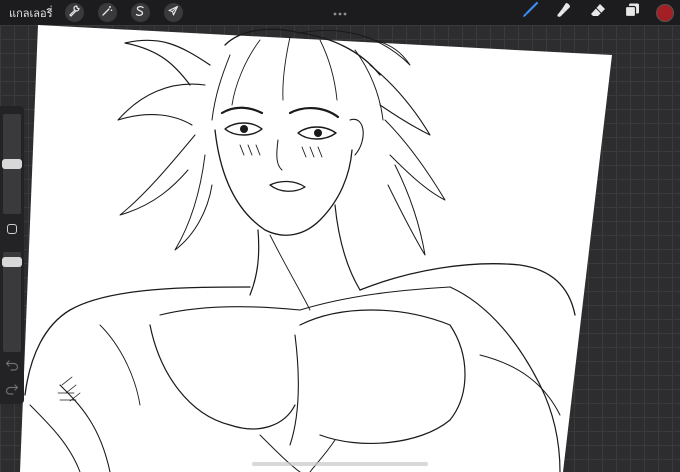 Image resolution: width=680 pixels, height=472 pixels. I want to click on eraser-icon, so click(598, 12).